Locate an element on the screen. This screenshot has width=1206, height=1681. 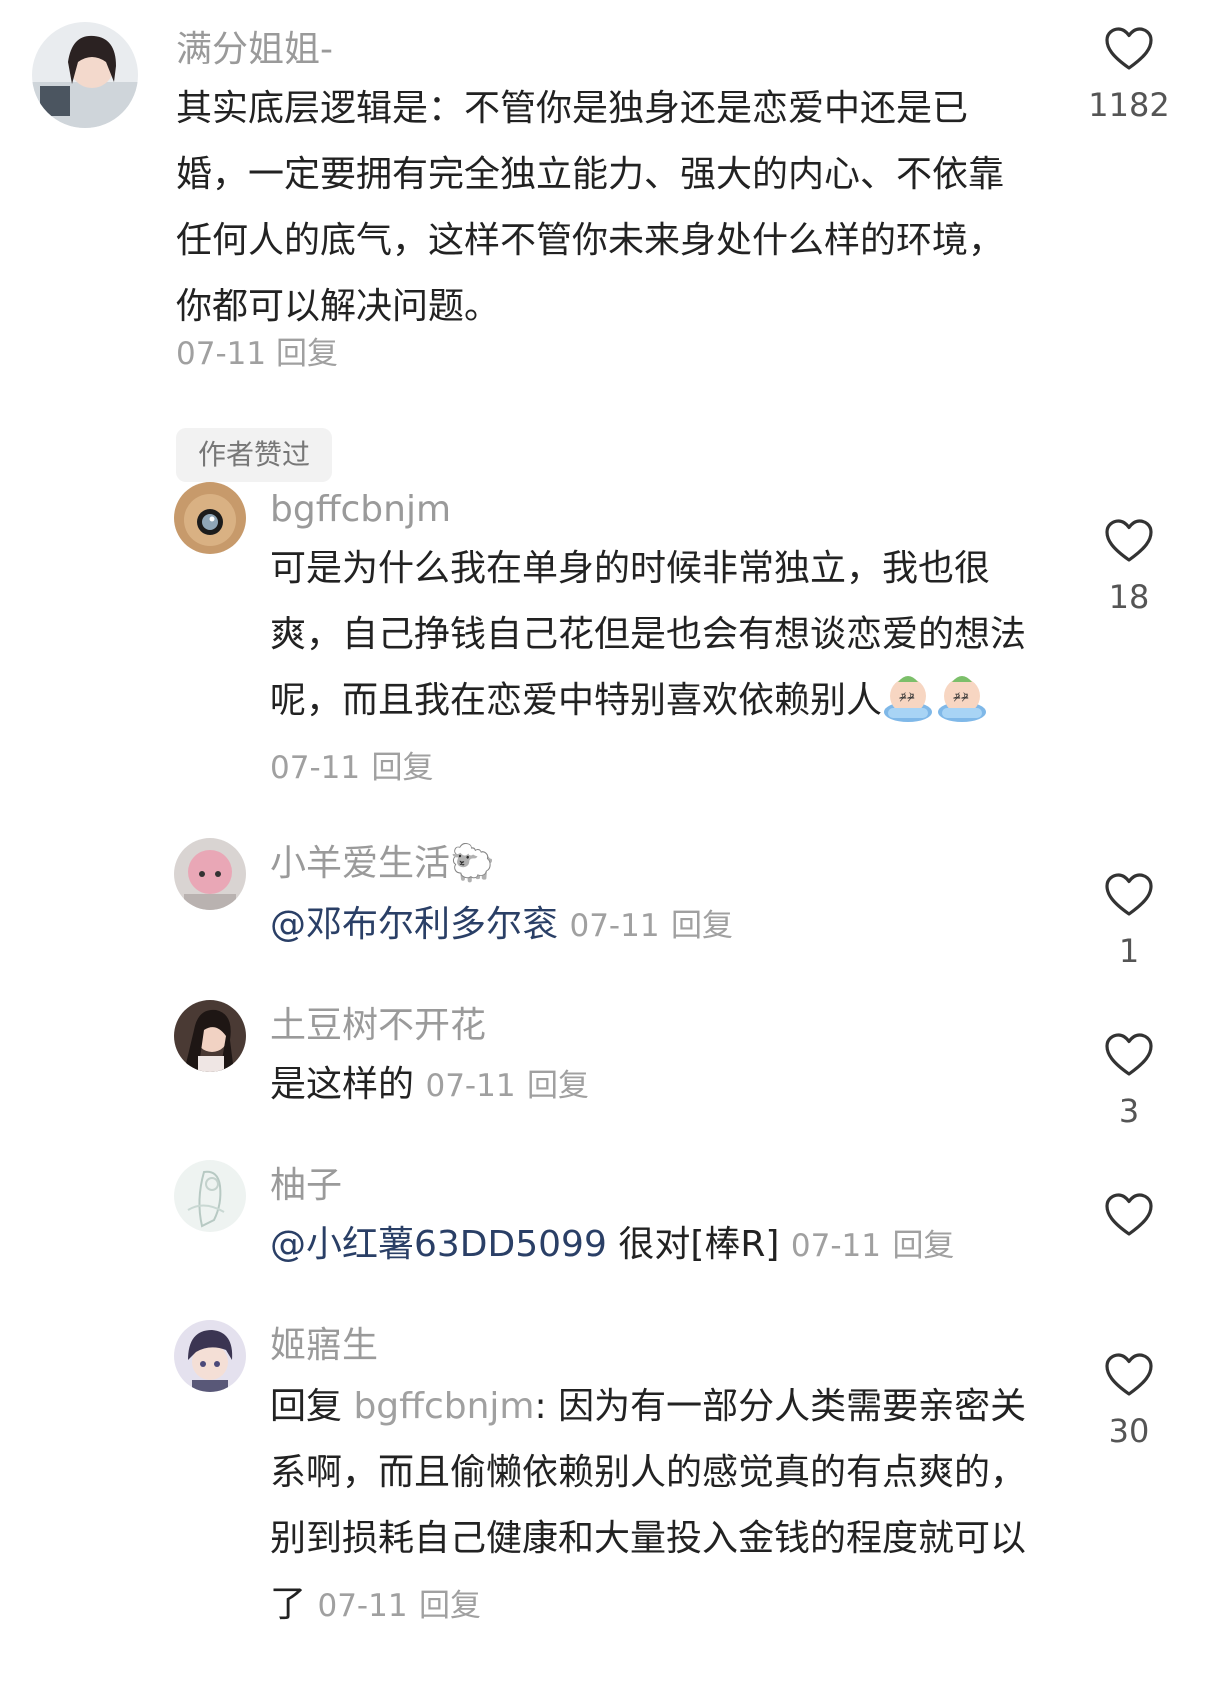
like-button is located at coordinates (1129, 1222).